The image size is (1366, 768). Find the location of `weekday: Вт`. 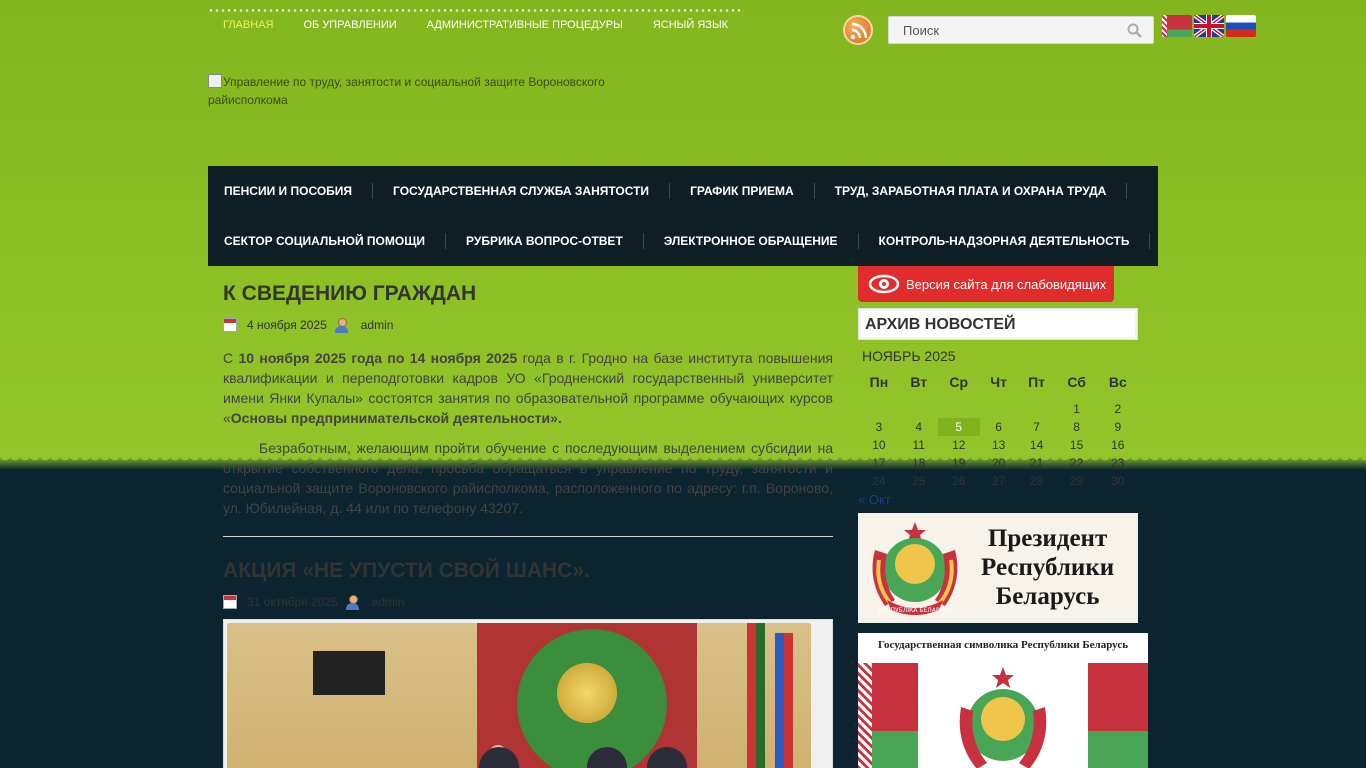

weekday: Вт is located at coordinates (919, 382).